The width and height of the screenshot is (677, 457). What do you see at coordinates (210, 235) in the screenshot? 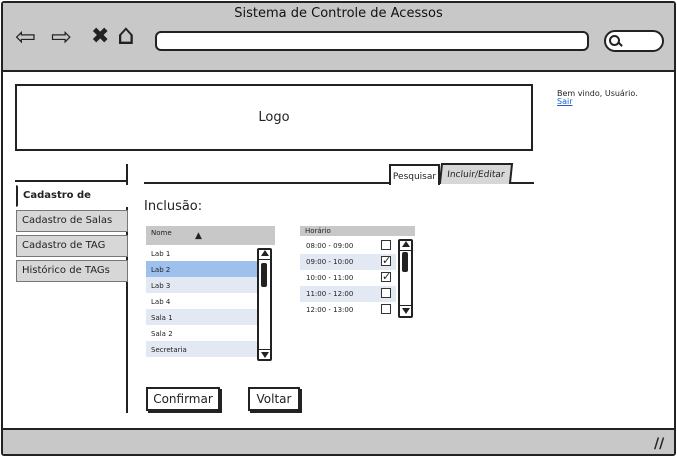
I see `column-header-nome: Nome` at bounding box center [210, 235].